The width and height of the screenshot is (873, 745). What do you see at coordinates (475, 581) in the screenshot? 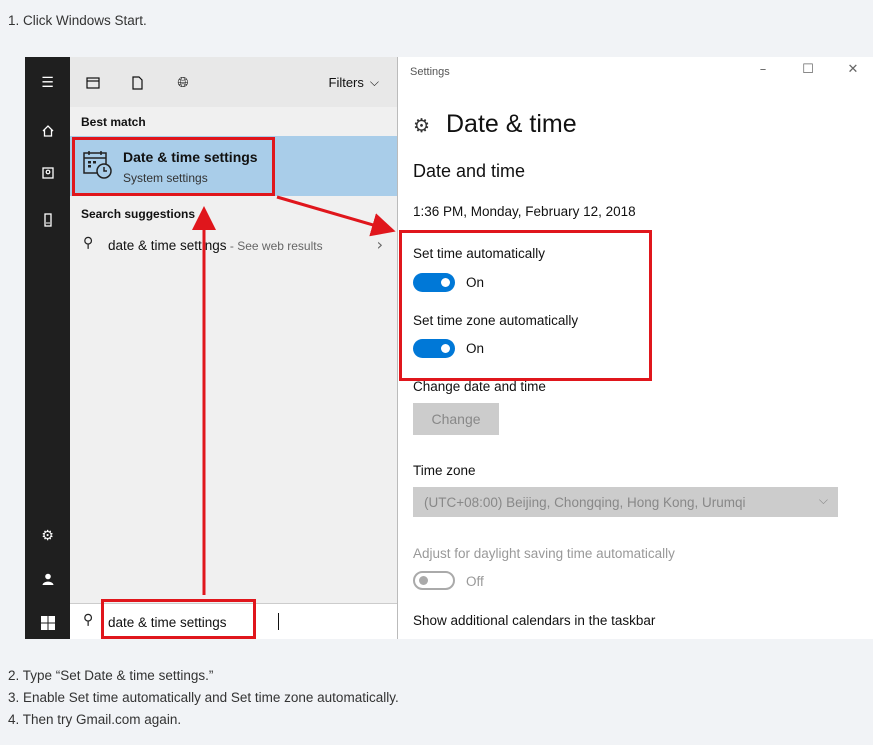
I see `dst-state: Off` at bounding box center [475, 581].